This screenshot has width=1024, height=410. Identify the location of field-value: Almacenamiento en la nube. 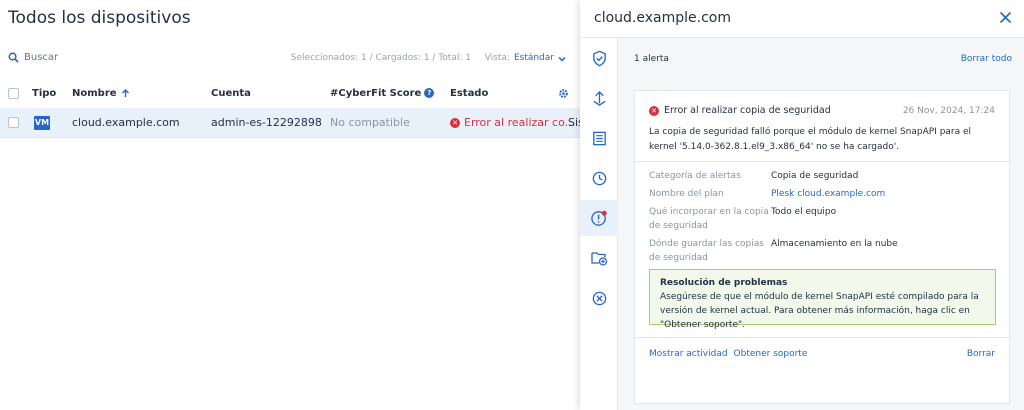
(834, 244).